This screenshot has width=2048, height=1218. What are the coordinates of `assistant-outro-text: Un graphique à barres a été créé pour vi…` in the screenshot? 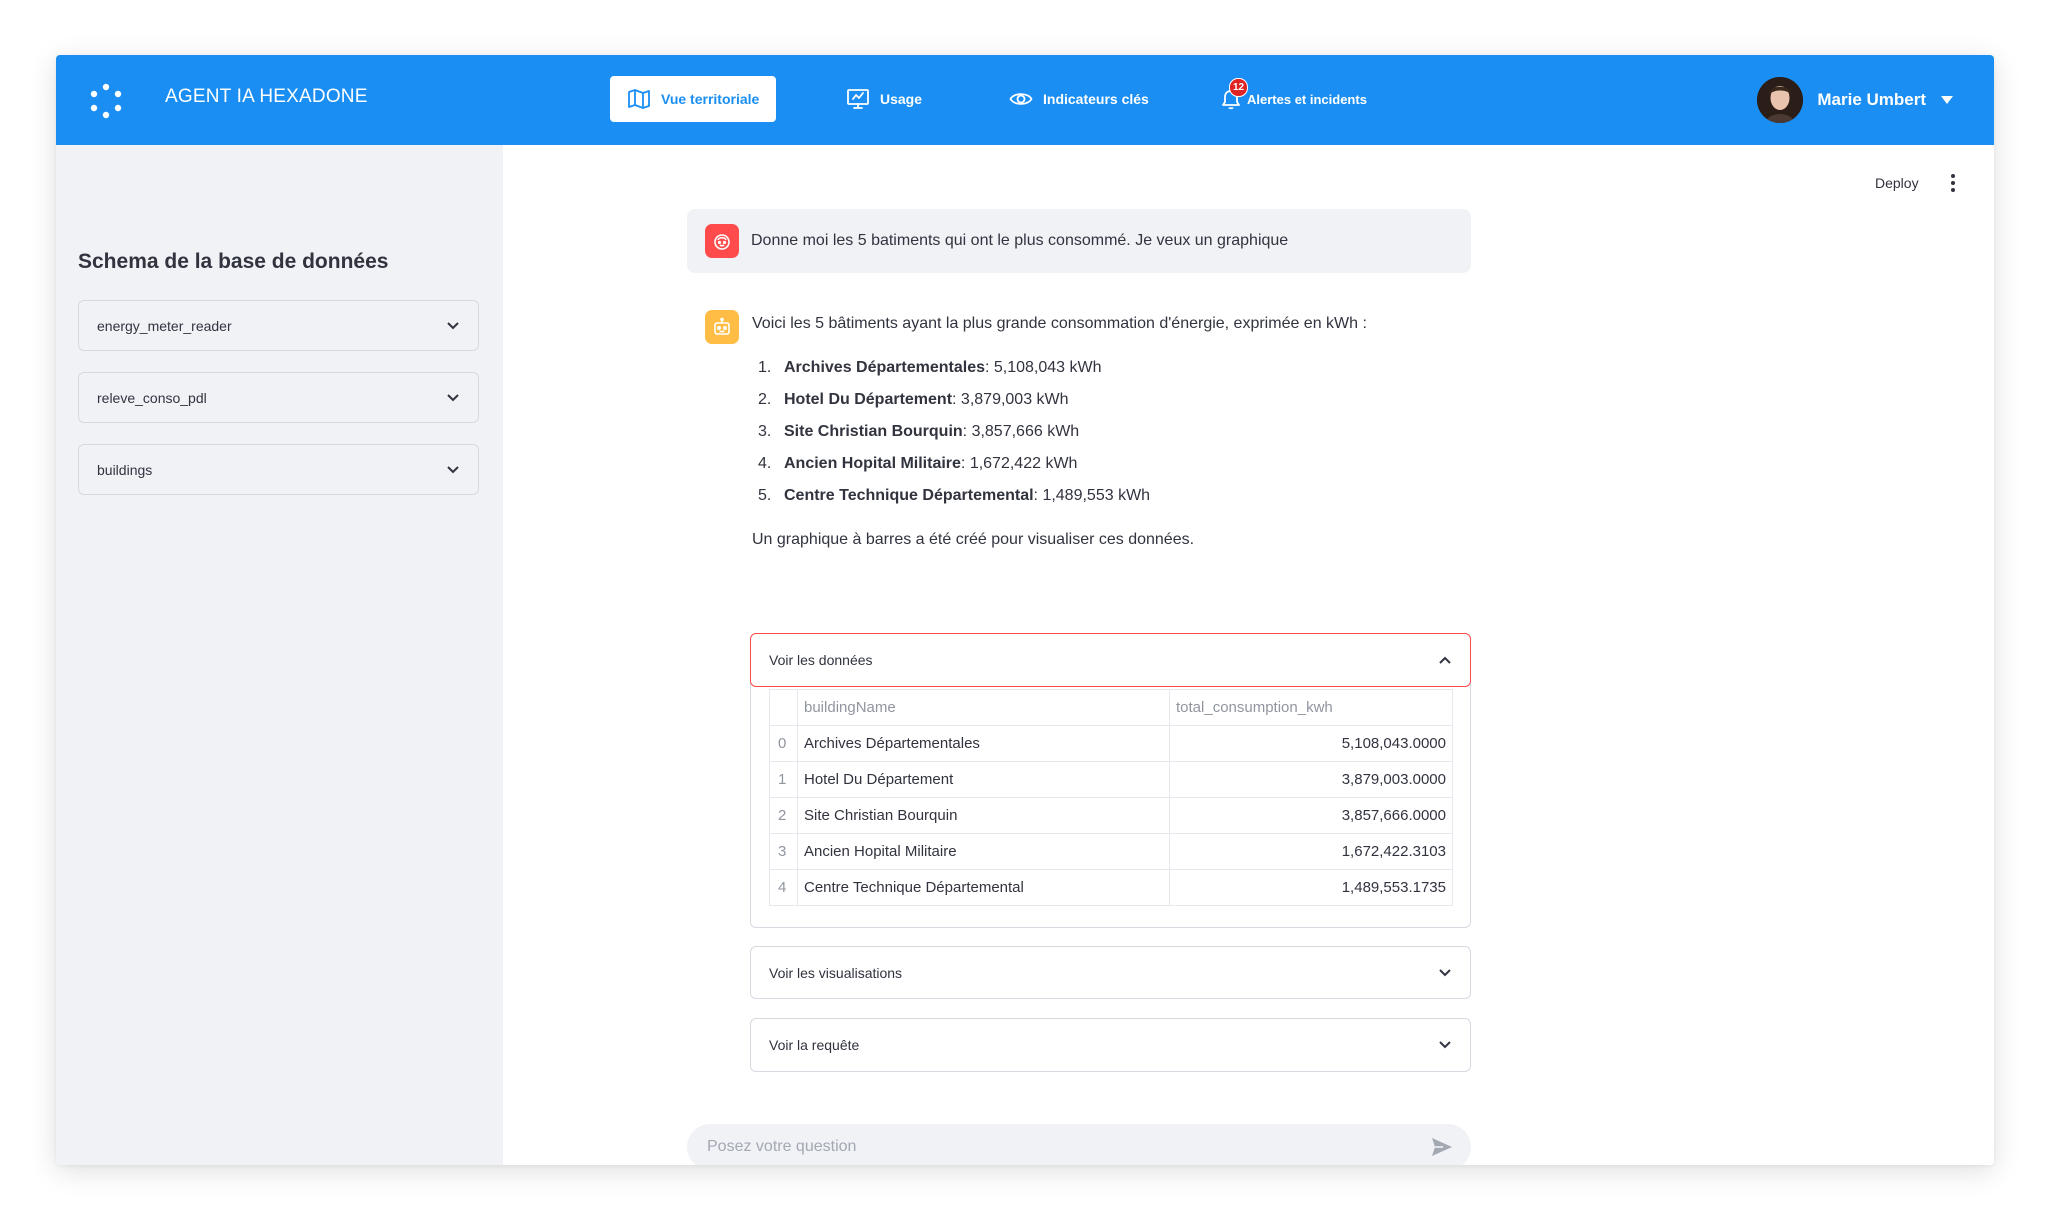 It's located at (973, 539).